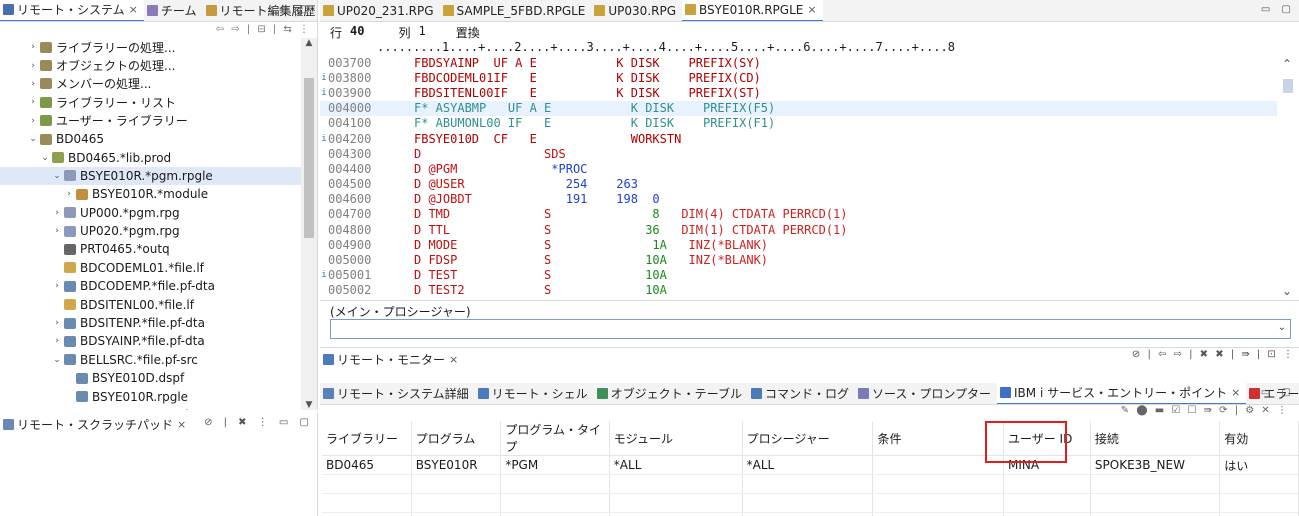  I want to click on tab-remote-monitor: リモート・モニター ×, so click(392, 359).